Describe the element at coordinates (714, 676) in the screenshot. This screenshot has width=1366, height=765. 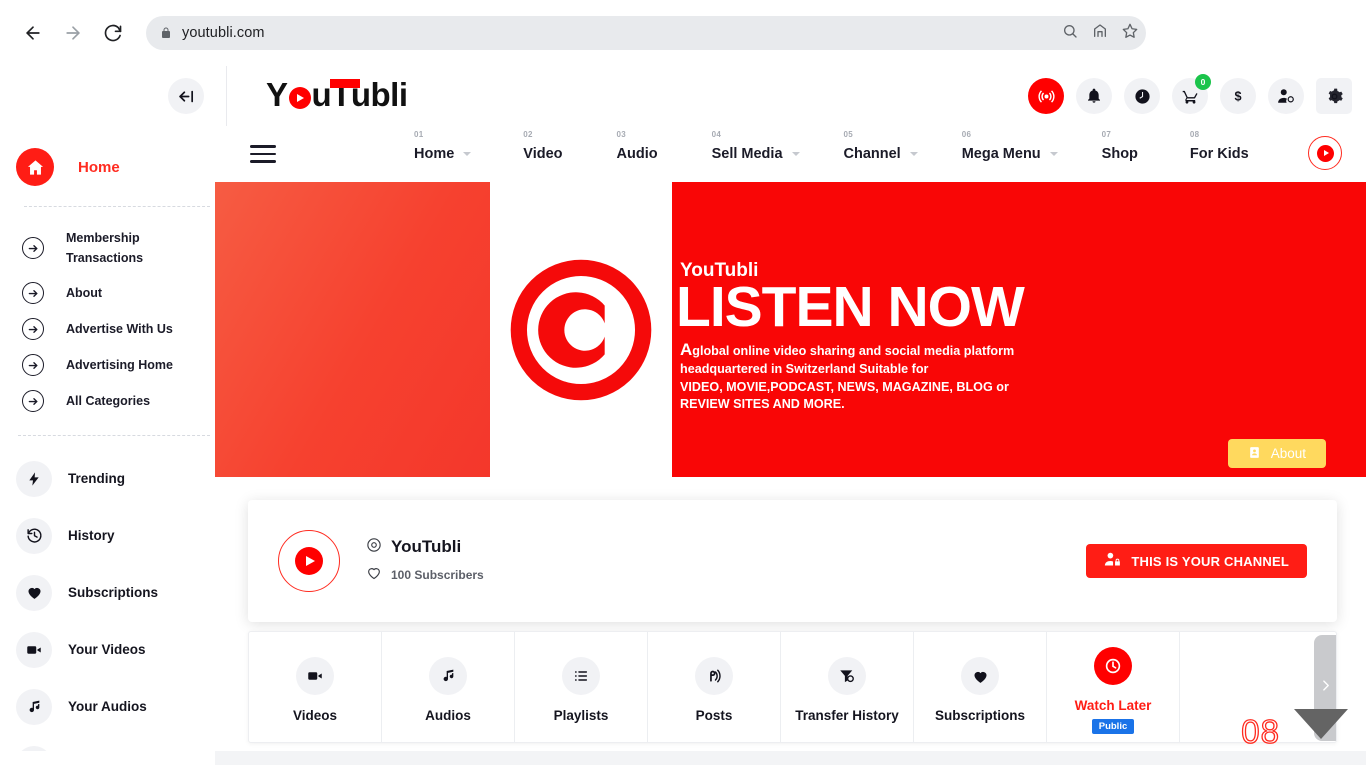
I see `broadcast-icon` at that location.